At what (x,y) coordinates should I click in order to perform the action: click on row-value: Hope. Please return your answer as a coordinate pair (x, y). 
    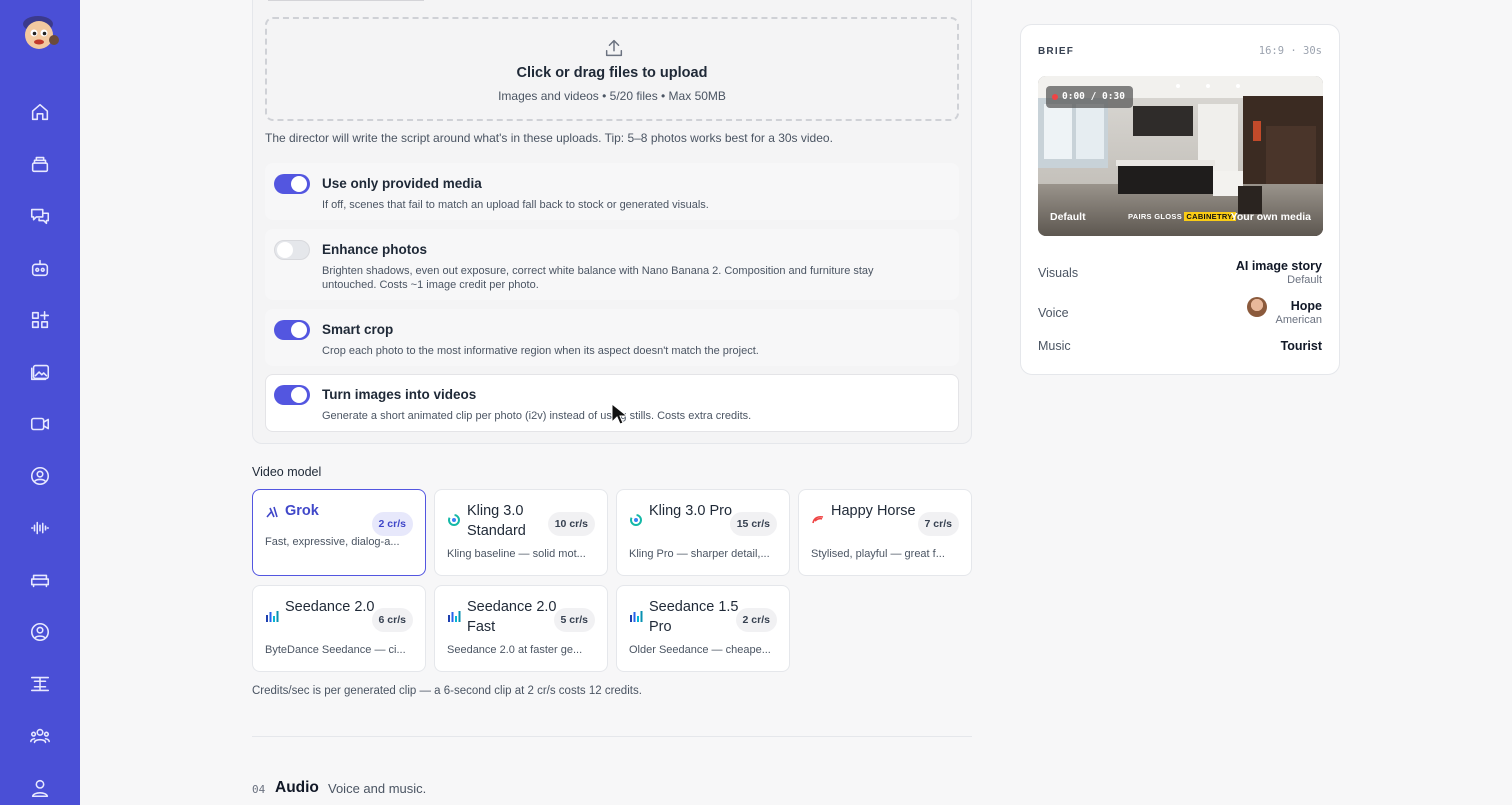
    Looking at the image, I should click on (1306, 306).